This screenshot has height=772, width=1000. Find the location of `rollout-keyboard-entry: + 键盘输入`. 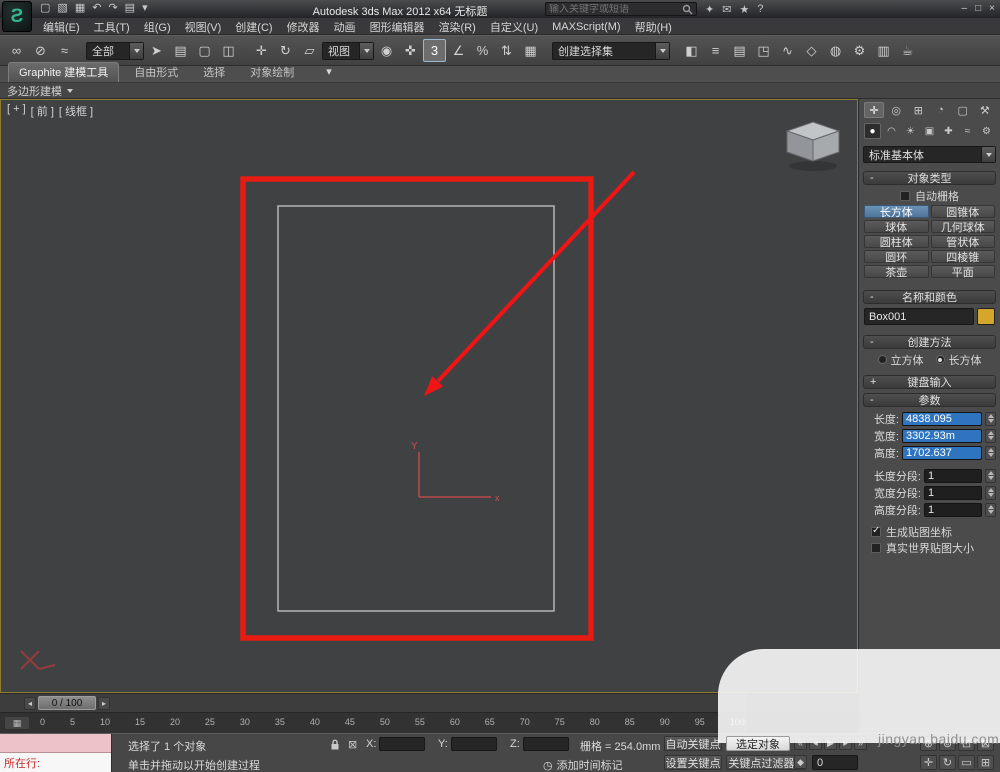

rollout-keyboard-entry: + 键盘输入 is located at coordinates (929, 382).